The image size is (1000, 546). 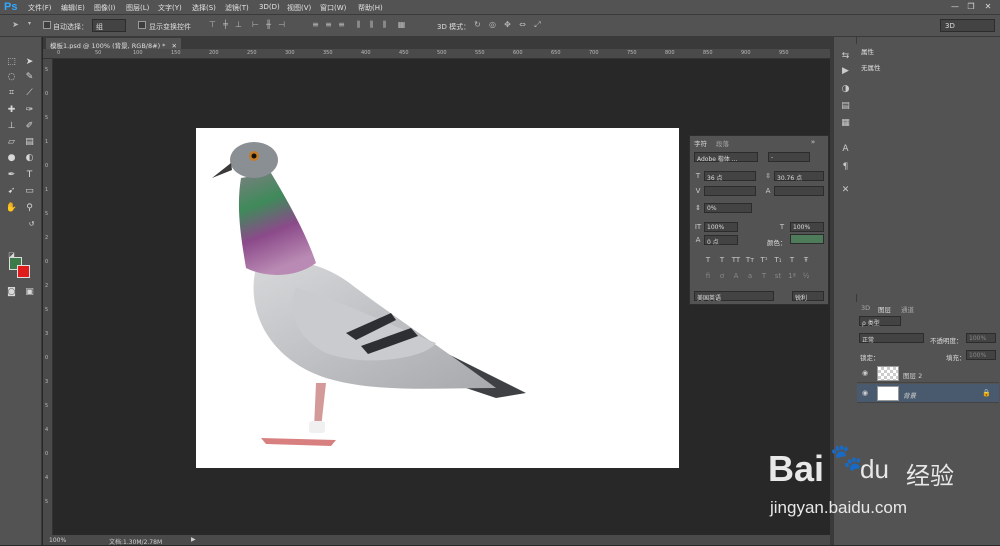 What do you see at coordinates (11, 93) in the screenshot?
I see `crop-tool-icon: ⌗` at bounding box center [11, 93].